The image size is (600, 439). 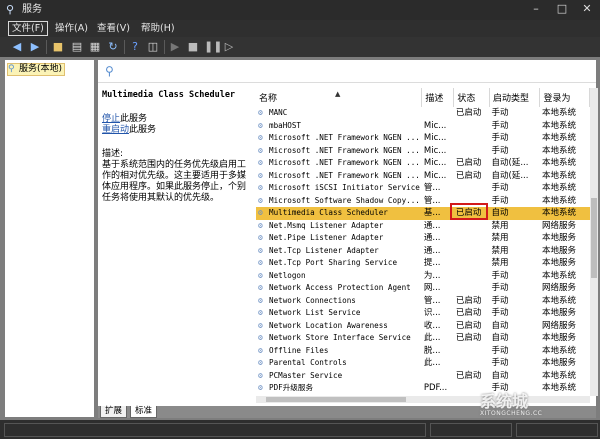 What do you see at coordinates (423, 126) in the screenshot?
I see `table-row: ⚙ mbaHOST Mic... 手动 本地系统` at bounding box center [423, 126].